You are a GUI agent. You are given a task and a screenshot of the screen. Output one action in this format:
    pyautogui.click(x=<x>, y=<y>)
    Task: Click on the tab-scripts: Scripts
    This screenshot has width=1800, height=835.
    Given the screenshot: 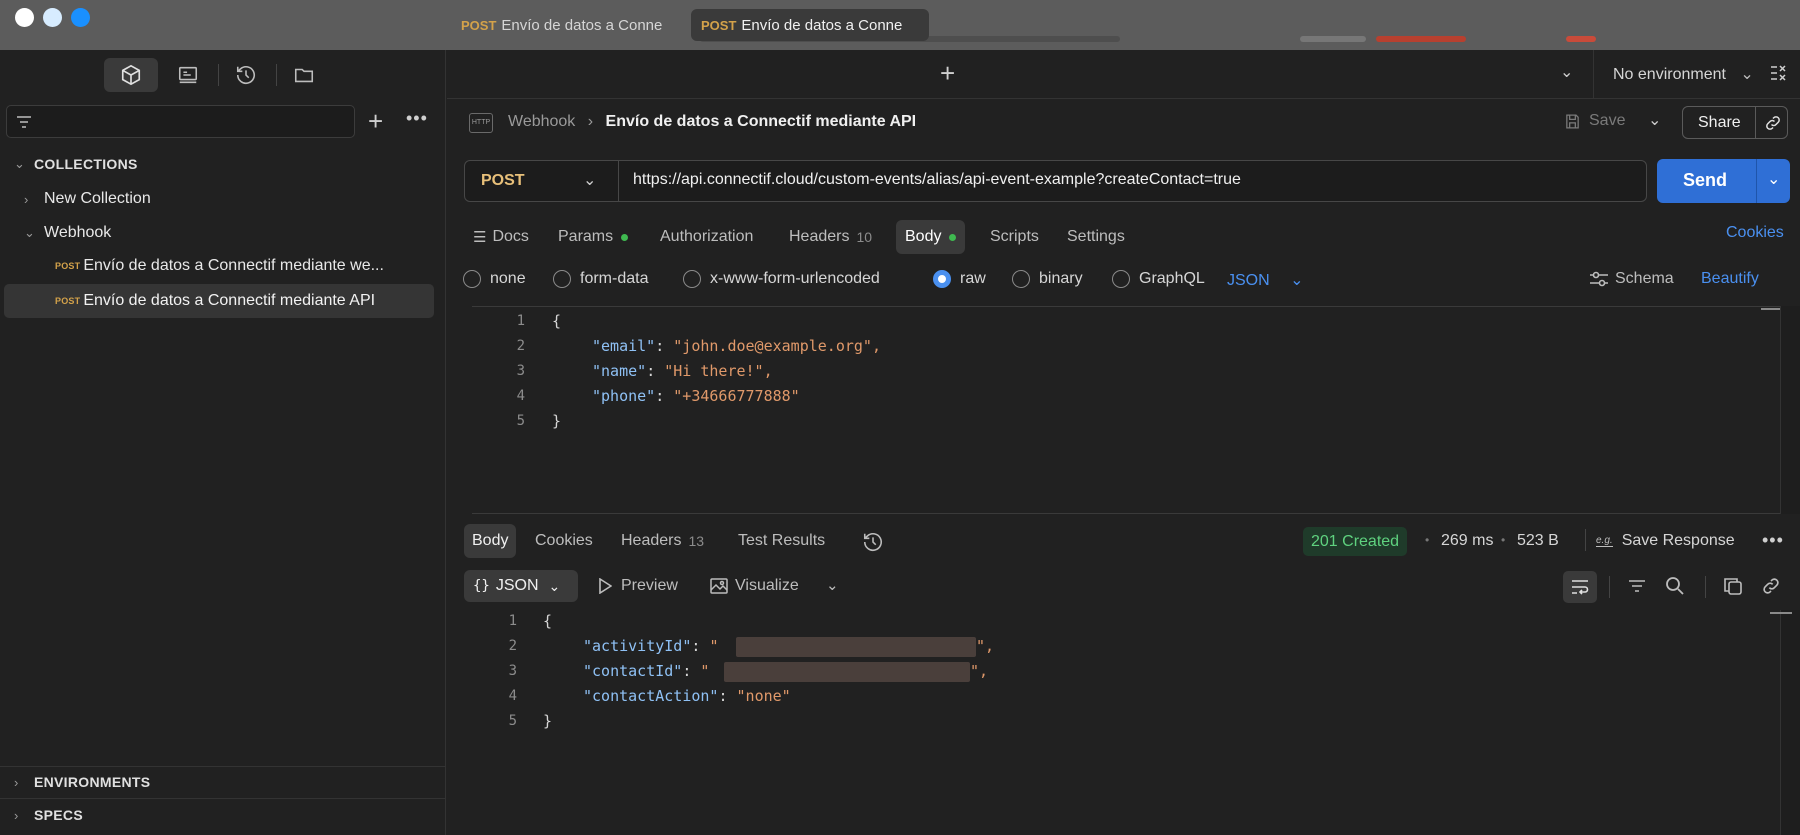 What is the action you would take?
    pyautogui.click(x=1014, y=237)
    